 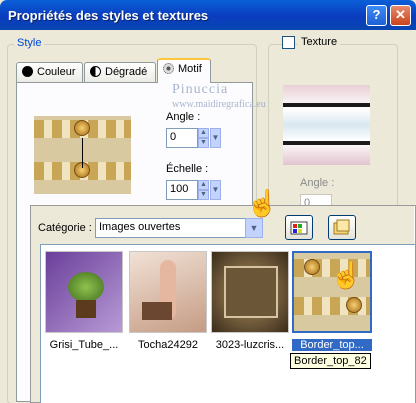 What do you see at coordinates (317, 183) in the screenshot?
I see `texture-angle-label: Angle :` at bounding box center [317, 183].